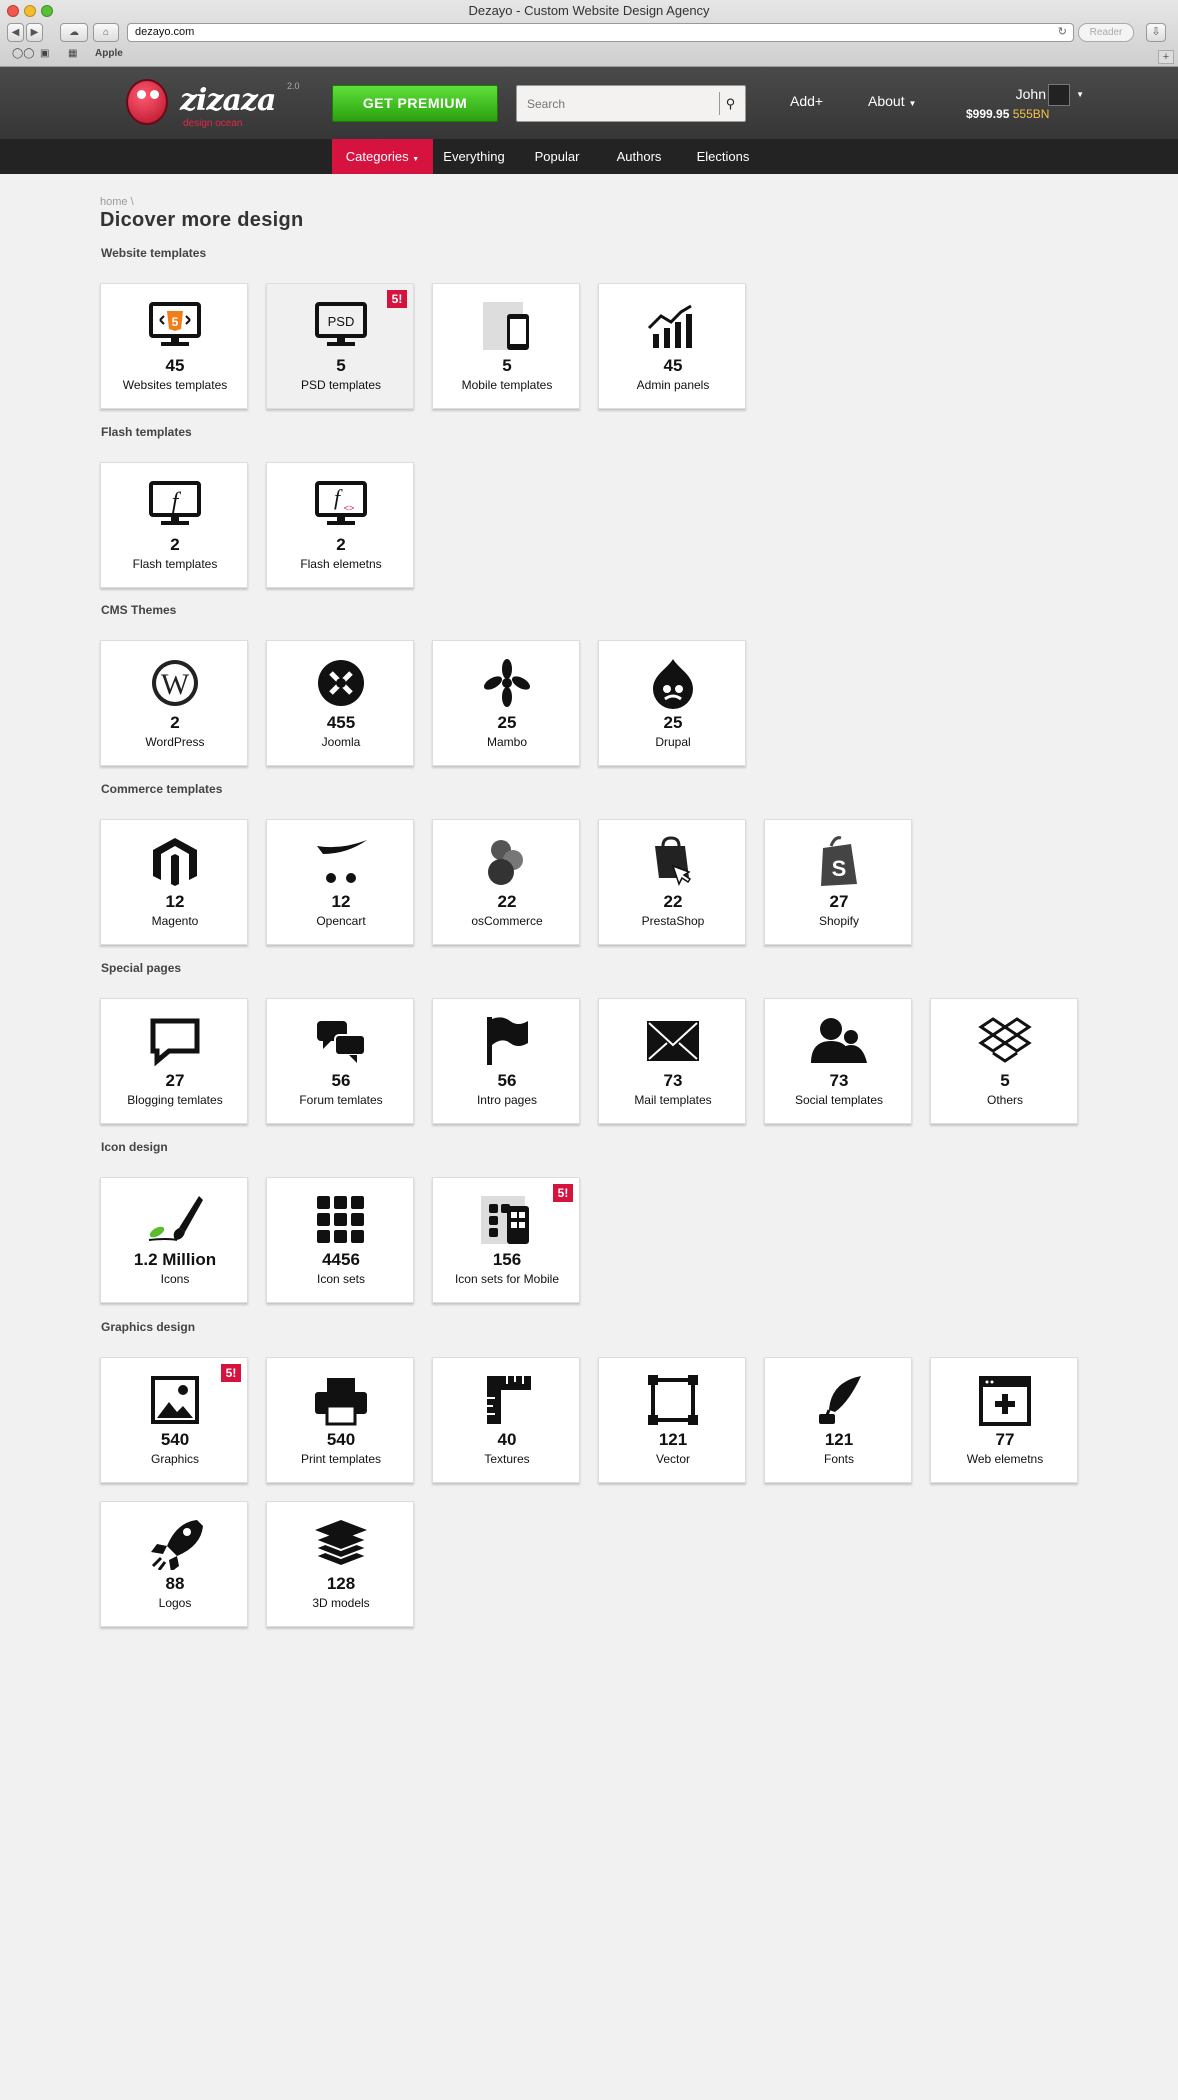 The image size is (1178, 2100). Describe the element at coordinates (341, 1400) in the screenshot. I see `printer-icon` at that location.